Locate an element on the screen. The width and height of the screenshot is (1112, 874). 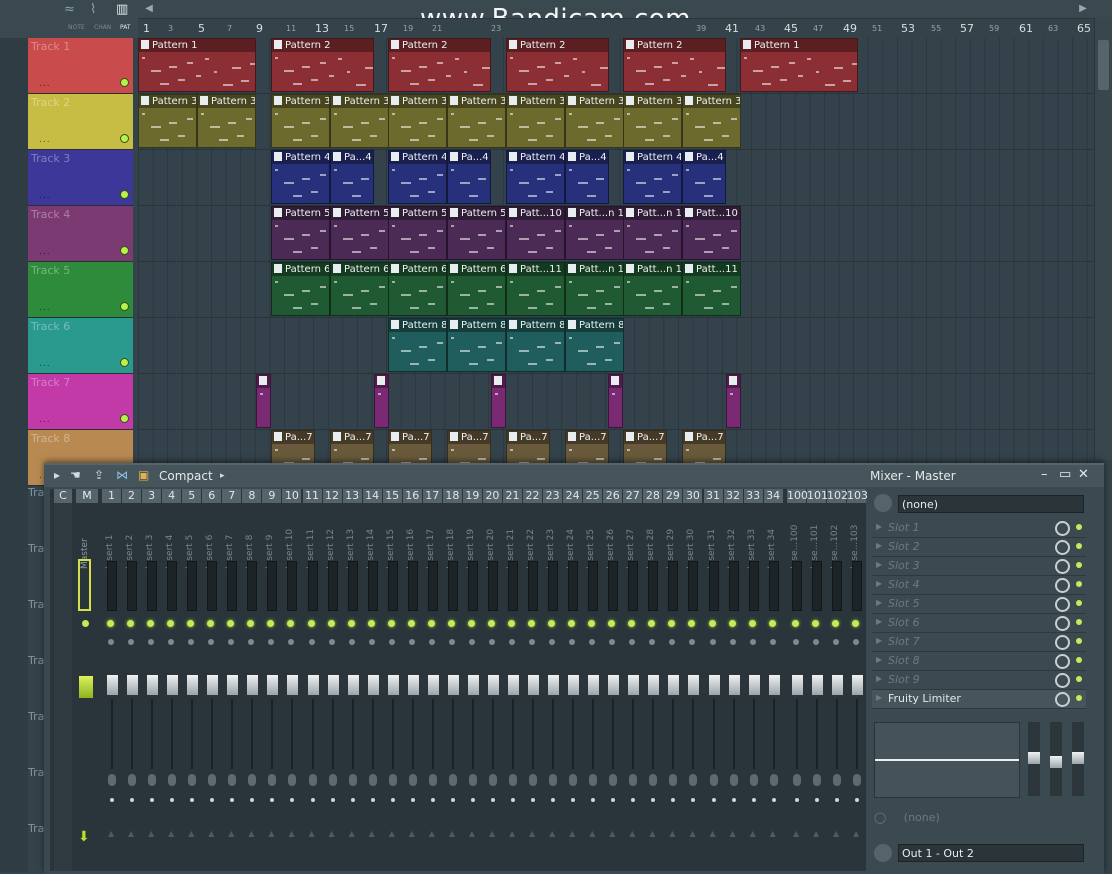
mixer-insert-strip: 32 Insert 32 ▲ is located at coordinates (733, 680).